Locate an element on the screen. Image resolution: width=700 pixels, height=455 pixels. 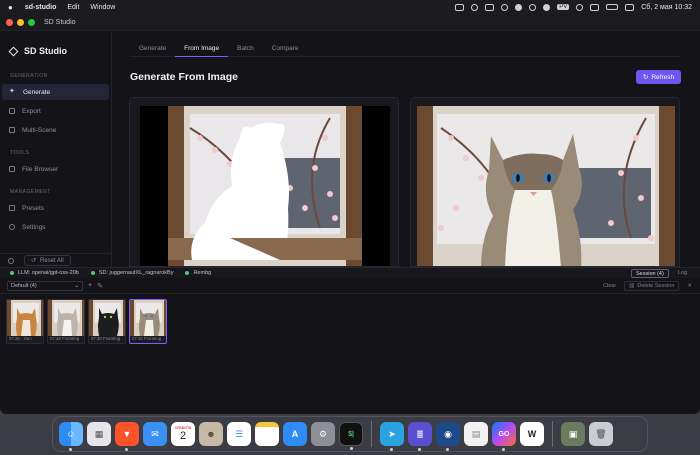
session-thumbnail: 07:30 FromImg is located at coordinates (107, 321).